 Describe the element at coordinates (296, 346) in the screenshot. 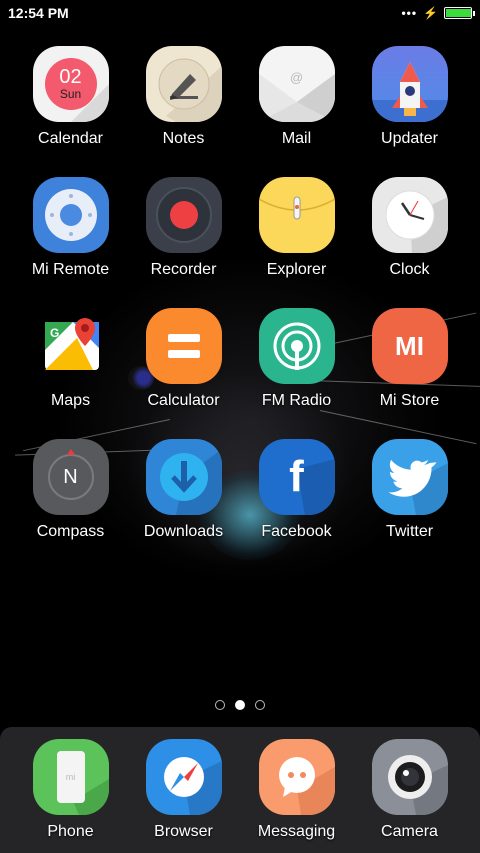

I see `radio-icon` at that location.